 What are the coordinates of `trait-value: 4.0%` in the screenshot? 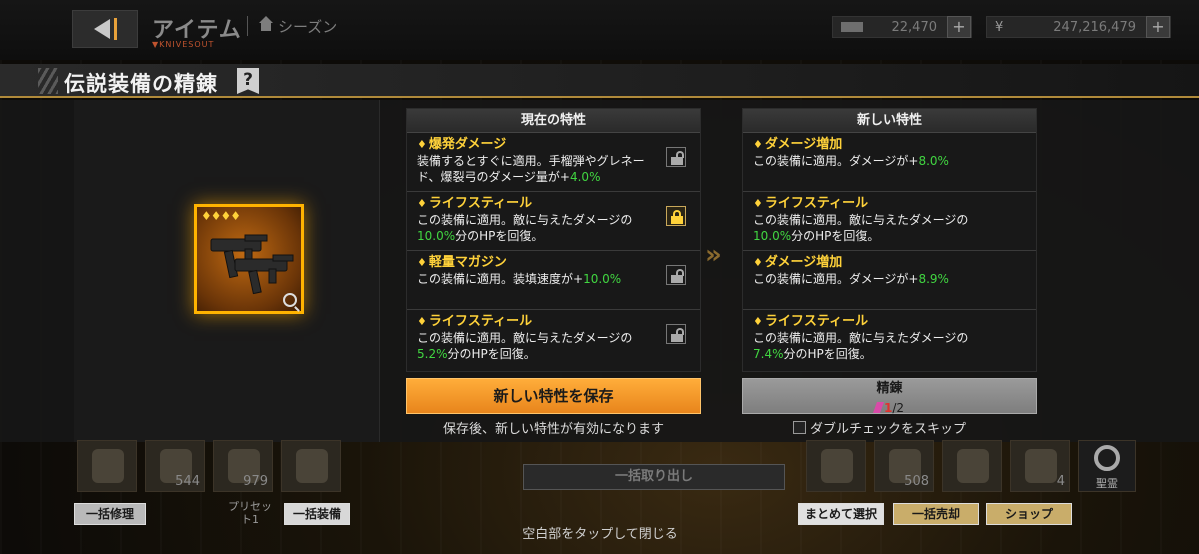 It's located at (585, 177).